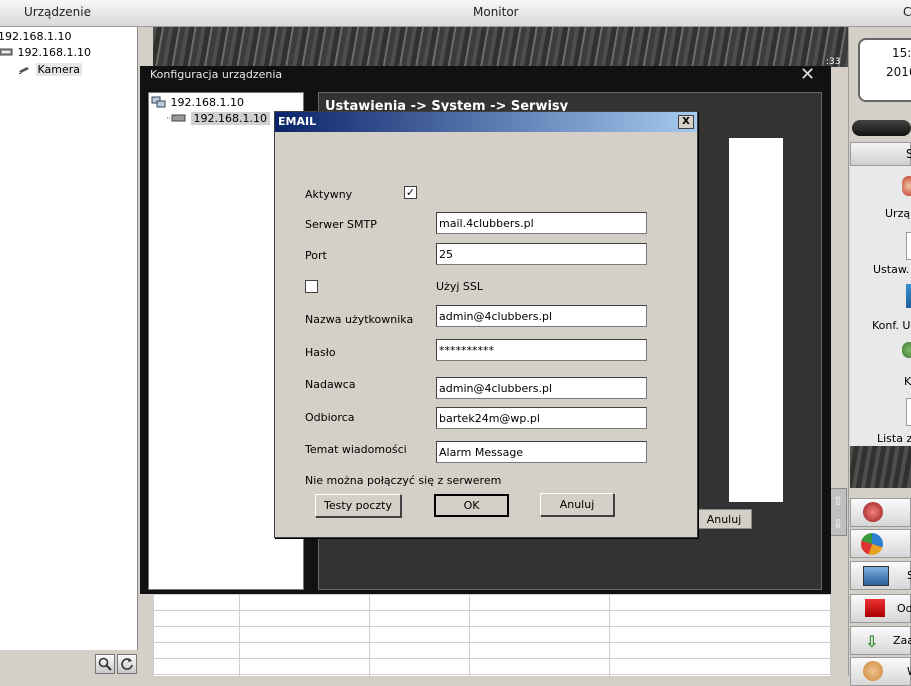 The height and width of the screenshot is (686, 911). What do you see at coordinates (358, 505) in the screenshot?
I see `test-mail-button: Testy poczty` at bounding box center [358, 505].